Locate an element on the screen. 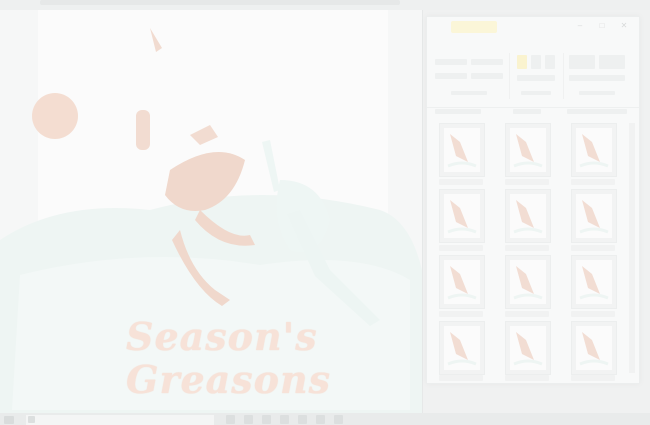  vertical-scrollbar is located at coordinates (632, 248).